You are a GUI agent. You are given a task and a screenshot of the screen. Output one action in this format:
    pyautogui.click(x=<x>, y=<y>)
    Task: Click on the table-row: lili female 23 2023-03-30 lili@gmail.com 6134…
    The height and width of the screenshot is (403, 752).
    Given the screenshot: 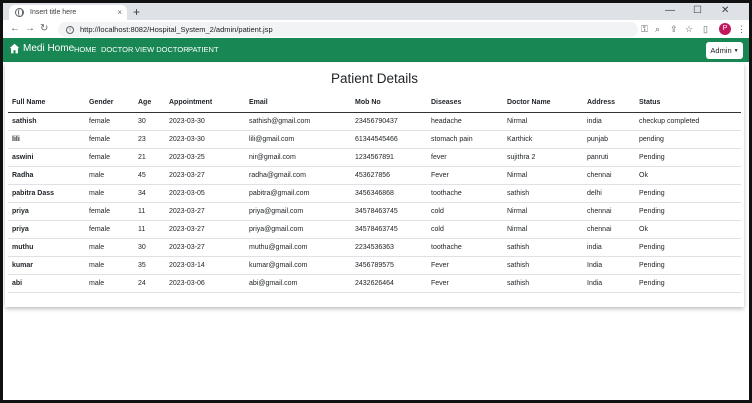 What is the action you would take?
    pyautogui.click(x=374, y=139)
    